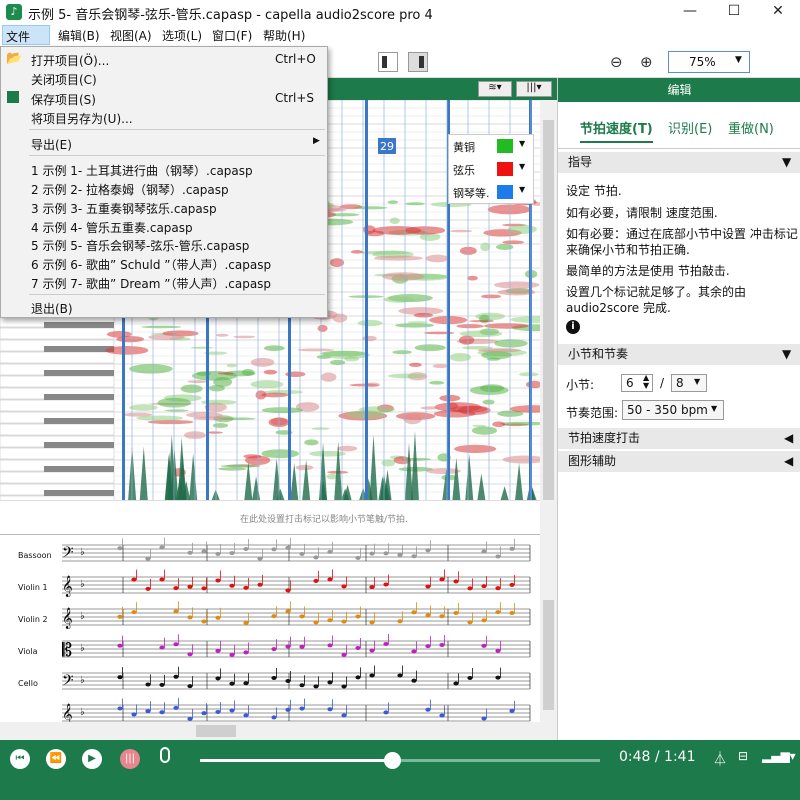  Describe the element at coordinates (131, 35) in the screenshot. I see `menu-view: 视图(A)` at that location.